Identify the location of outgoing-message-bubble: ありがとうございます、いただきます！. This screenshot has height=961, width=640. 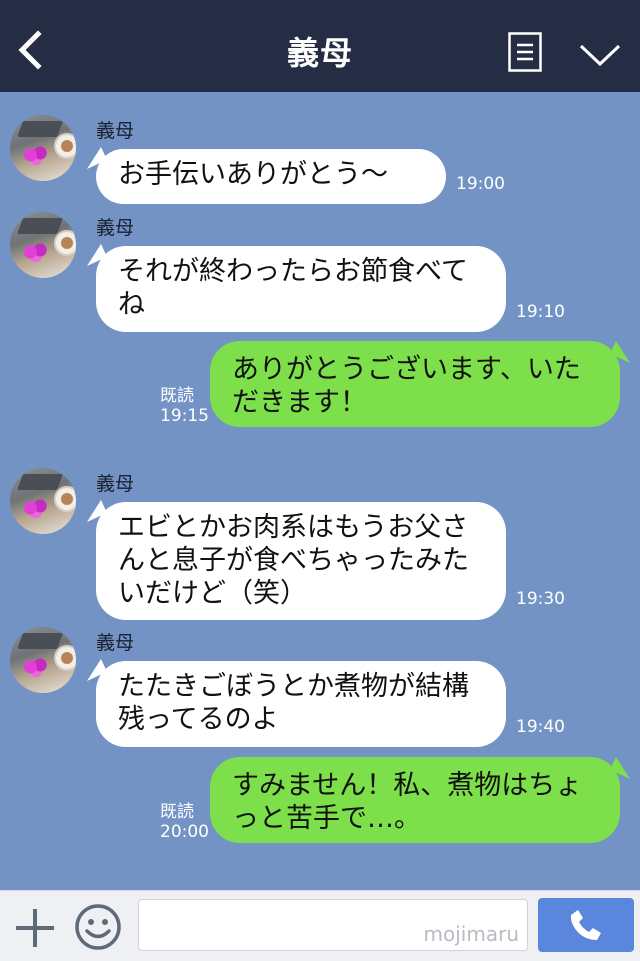
(415, 384).